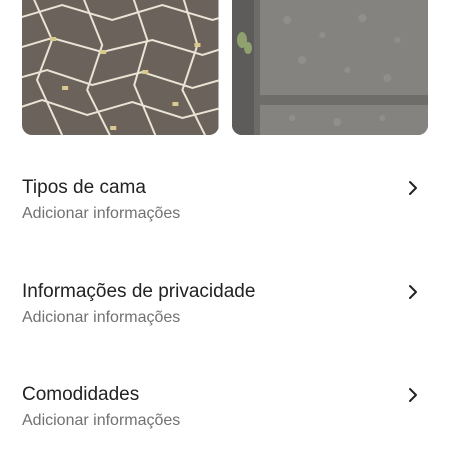  Describe the element at coordinates (81, 394) in the screenshot. I see `section-title: Comodidades` at that location.